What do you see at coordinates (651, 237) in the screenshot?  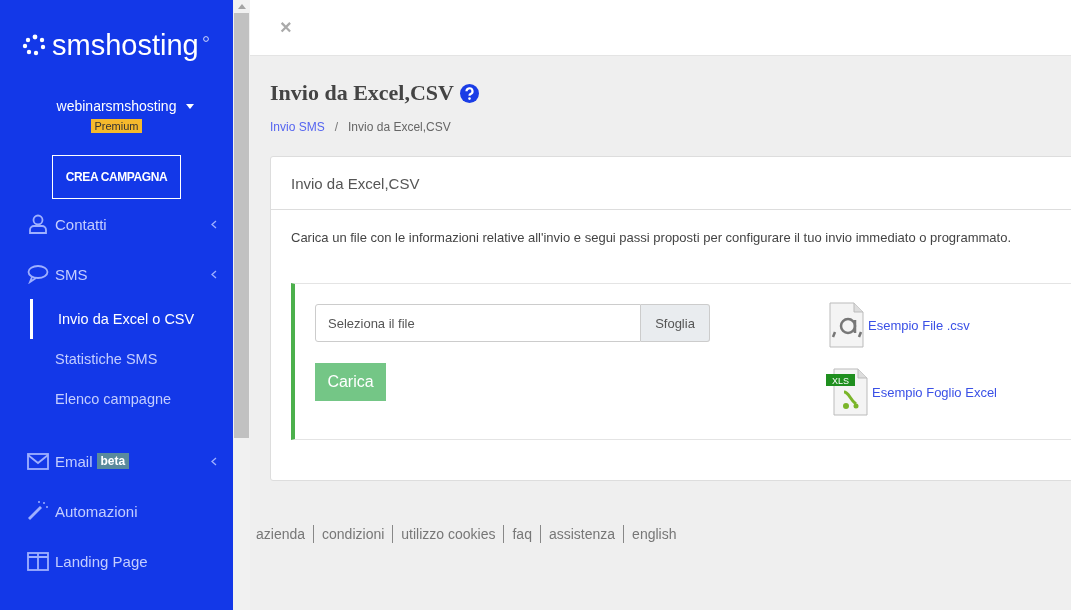 I see `description: Carica un file con le informazioni relative all'invio e segui passi proposti per configurare il tuo invio immediato o programmato.` at bounding box center [651, 237].